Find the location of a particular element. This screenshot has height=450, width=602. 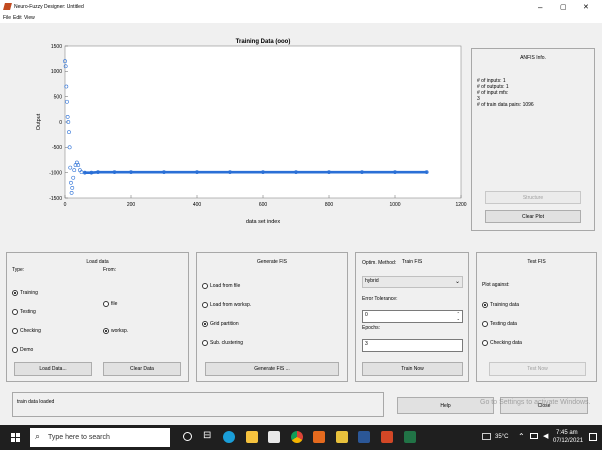

activation-watermark: Go to Settings to activate Windows. is located at coordinates (535, 402).